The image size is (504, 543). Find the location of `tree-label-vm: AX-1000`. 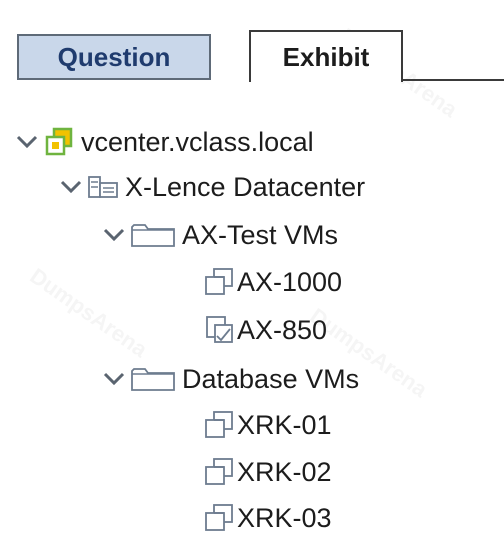

tree-label-vm: AX-1000 is located at coordinates (290, 281).